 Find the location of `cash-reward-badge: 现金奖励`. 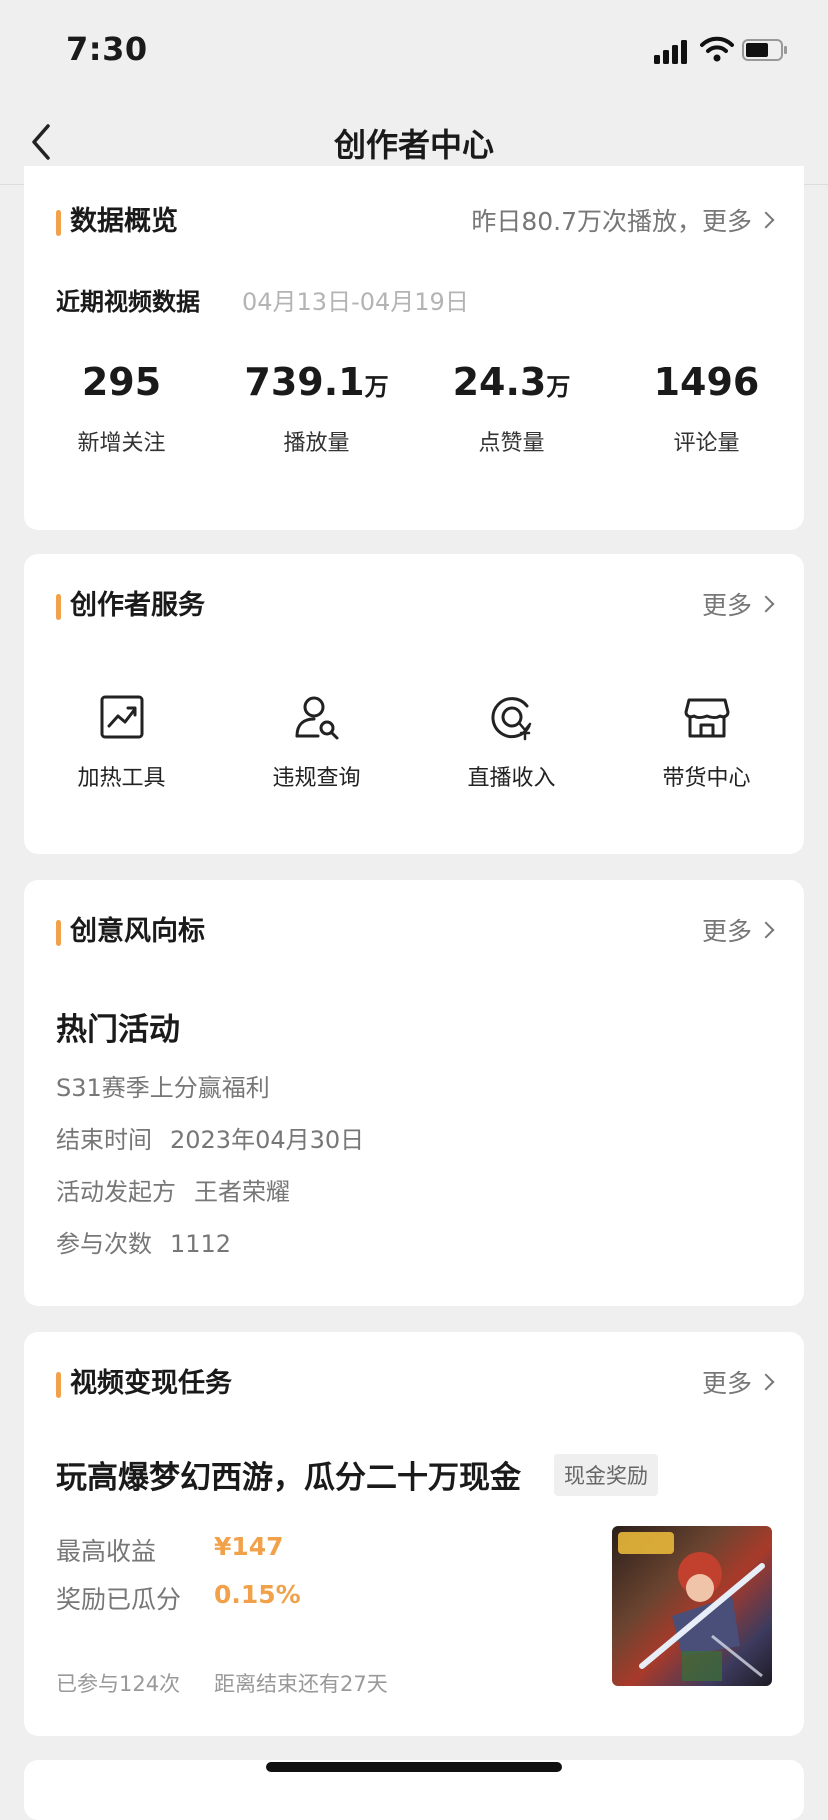

cash-reward-badge: 现金奖励 is located at coordinates (606, 1475).